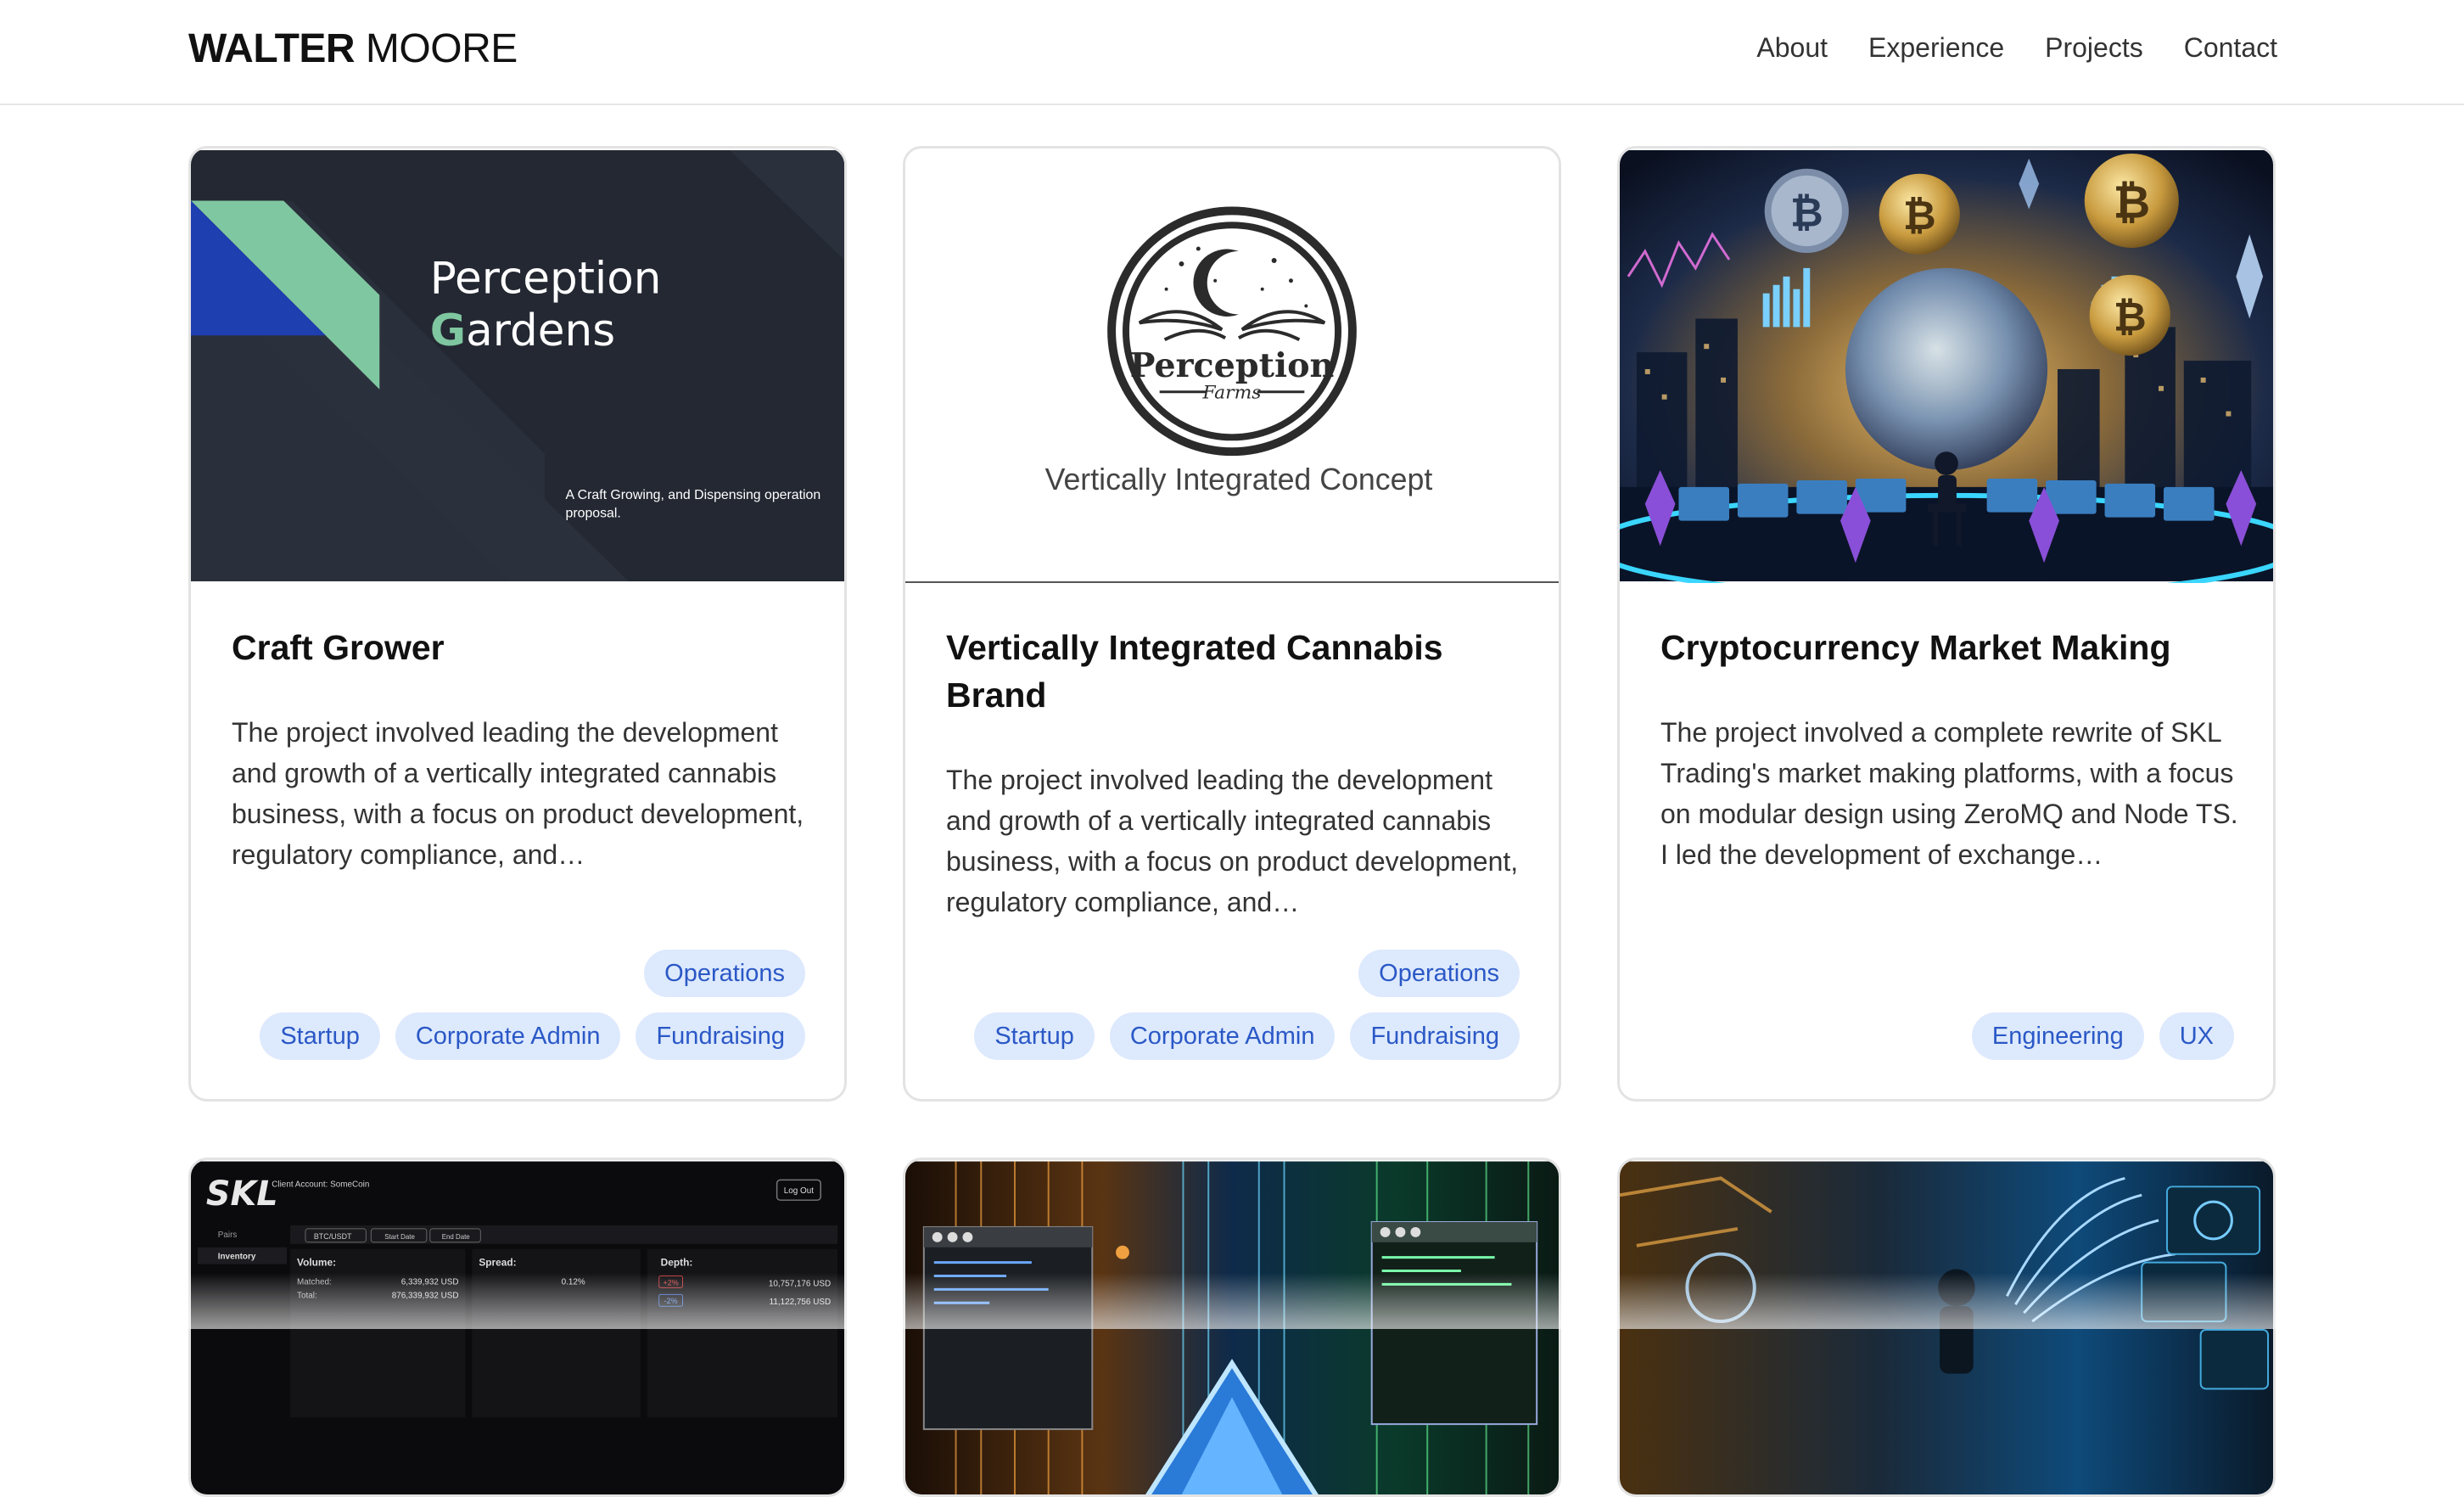  I want to click on svg-text: Gardens, so click(522, 331).